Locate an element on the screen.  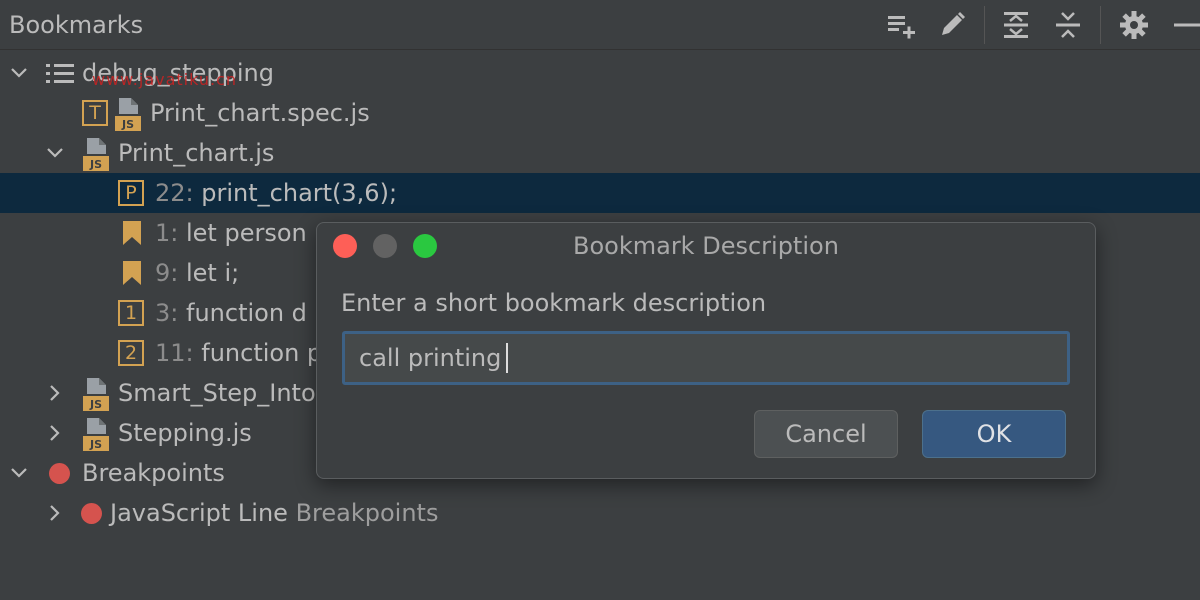
tree-file-print-chart: JS Print_chart.js is located at coordinates (600, 153).